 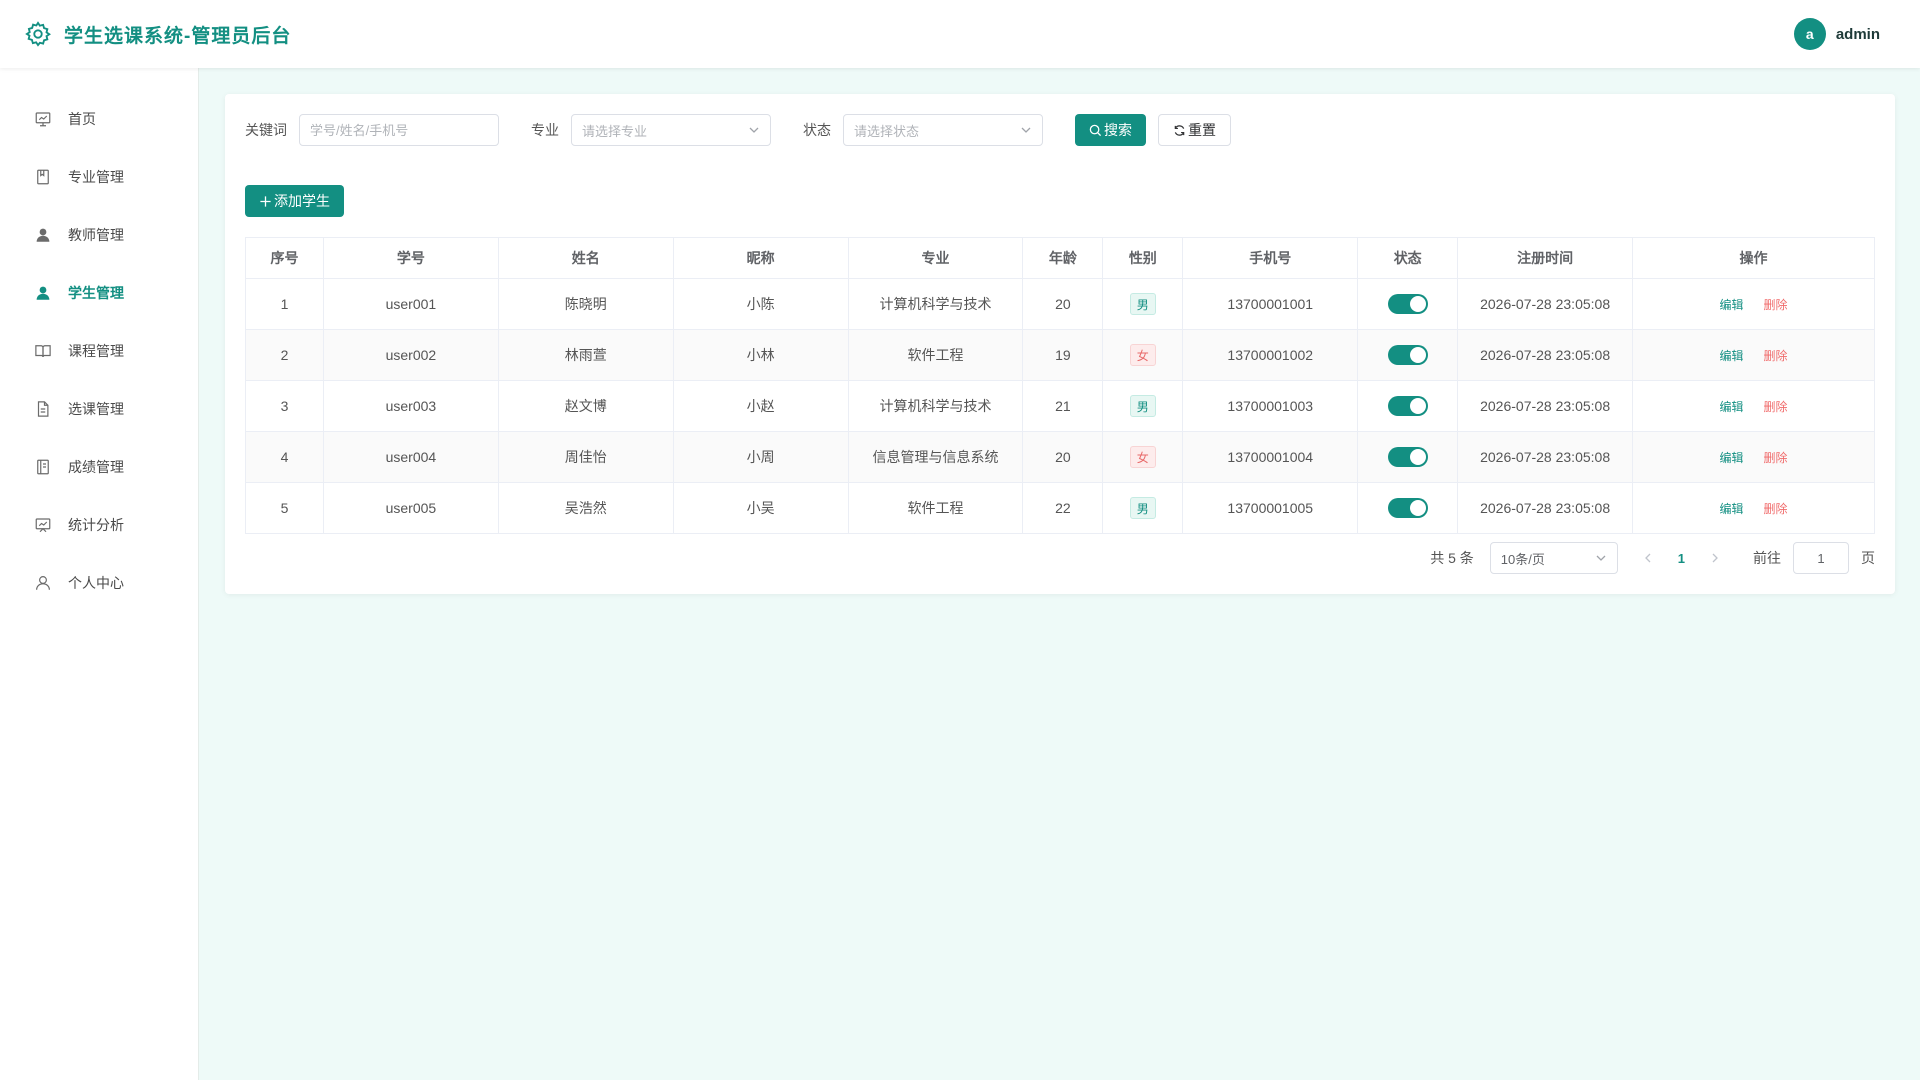 I want to click on reset-button: 重置, so click(x=1194, y=130).